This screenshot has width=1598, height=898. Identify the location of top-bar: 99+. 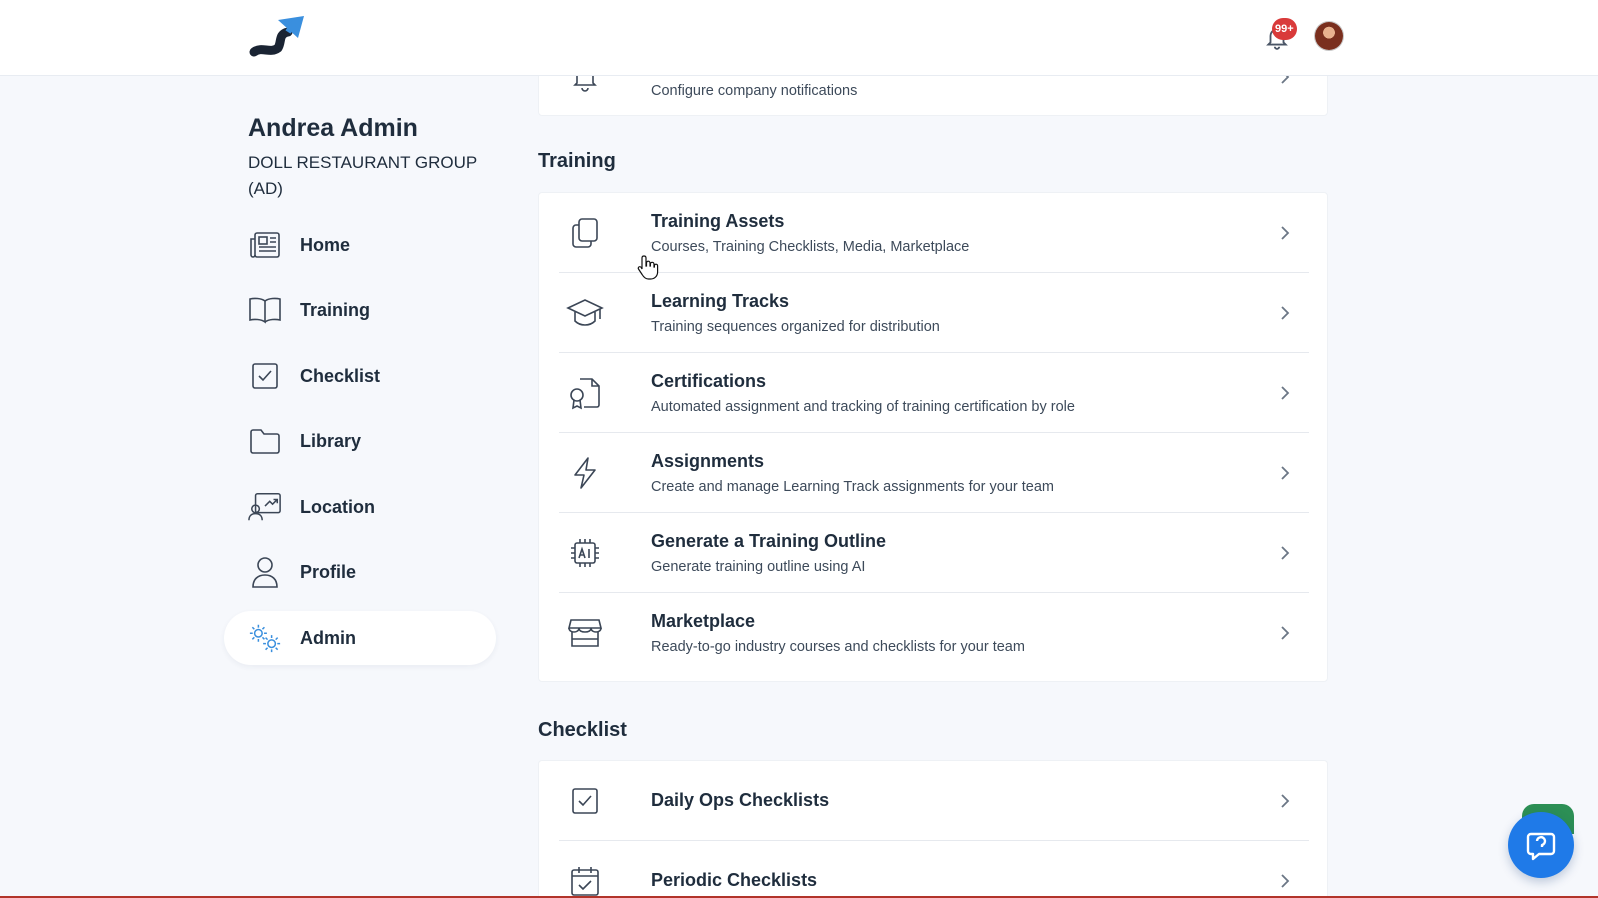
(799, 38).